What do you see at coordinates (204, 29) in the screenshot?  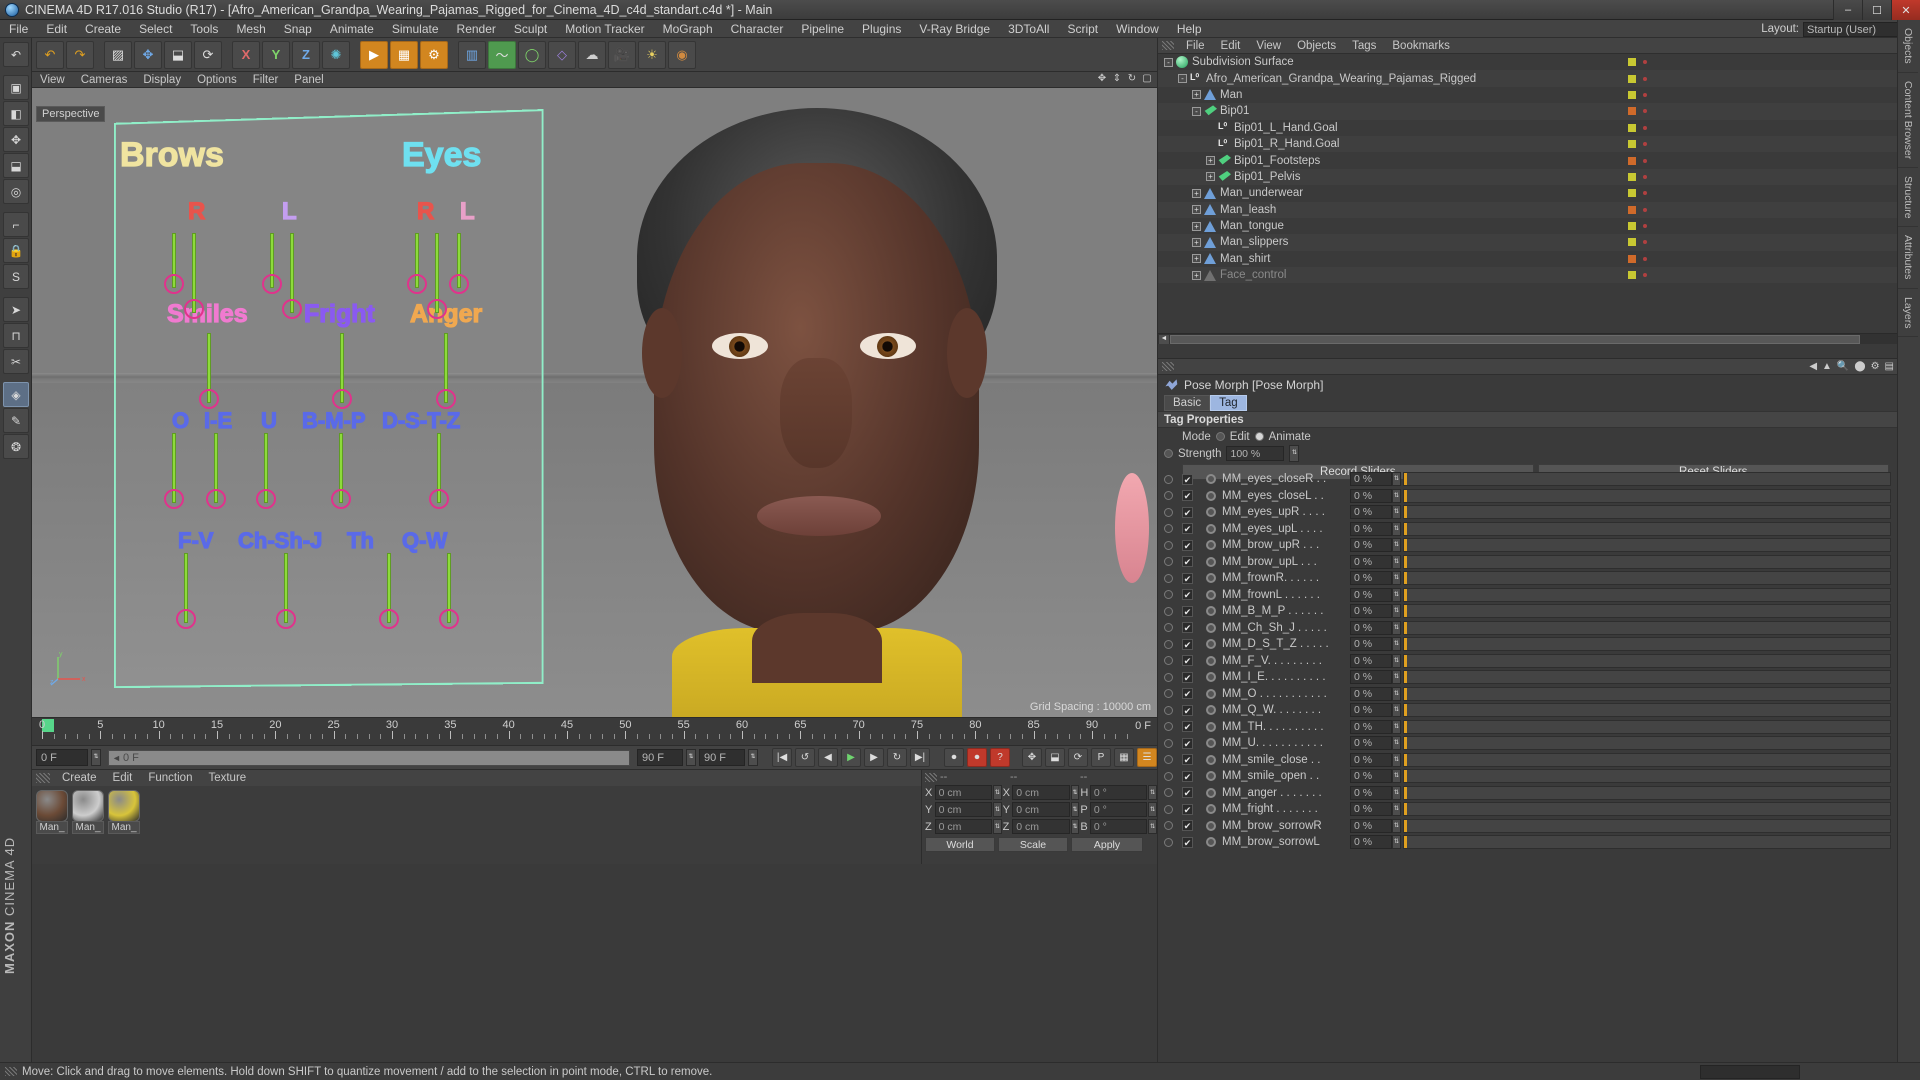 I see `menu-item-tools: Tools` at bounding box center [204, 29].